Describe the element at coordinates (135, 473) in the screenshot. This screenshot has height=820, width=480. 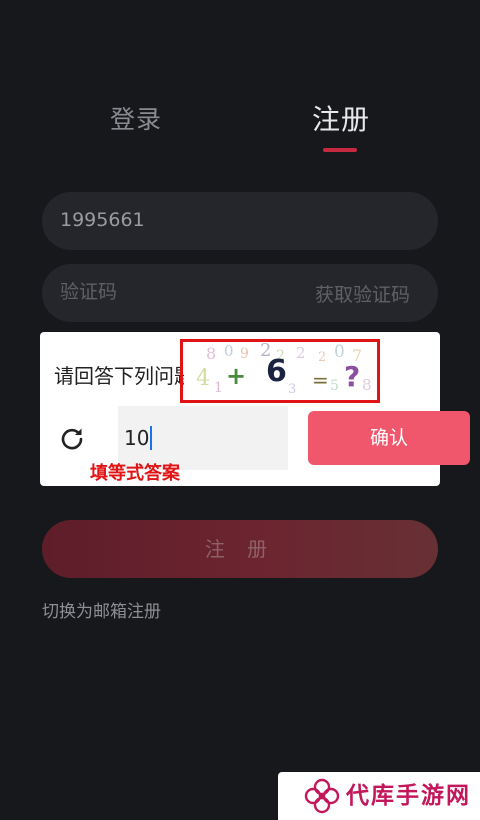
I see `annotation-hint: 填等式答案` at that location.